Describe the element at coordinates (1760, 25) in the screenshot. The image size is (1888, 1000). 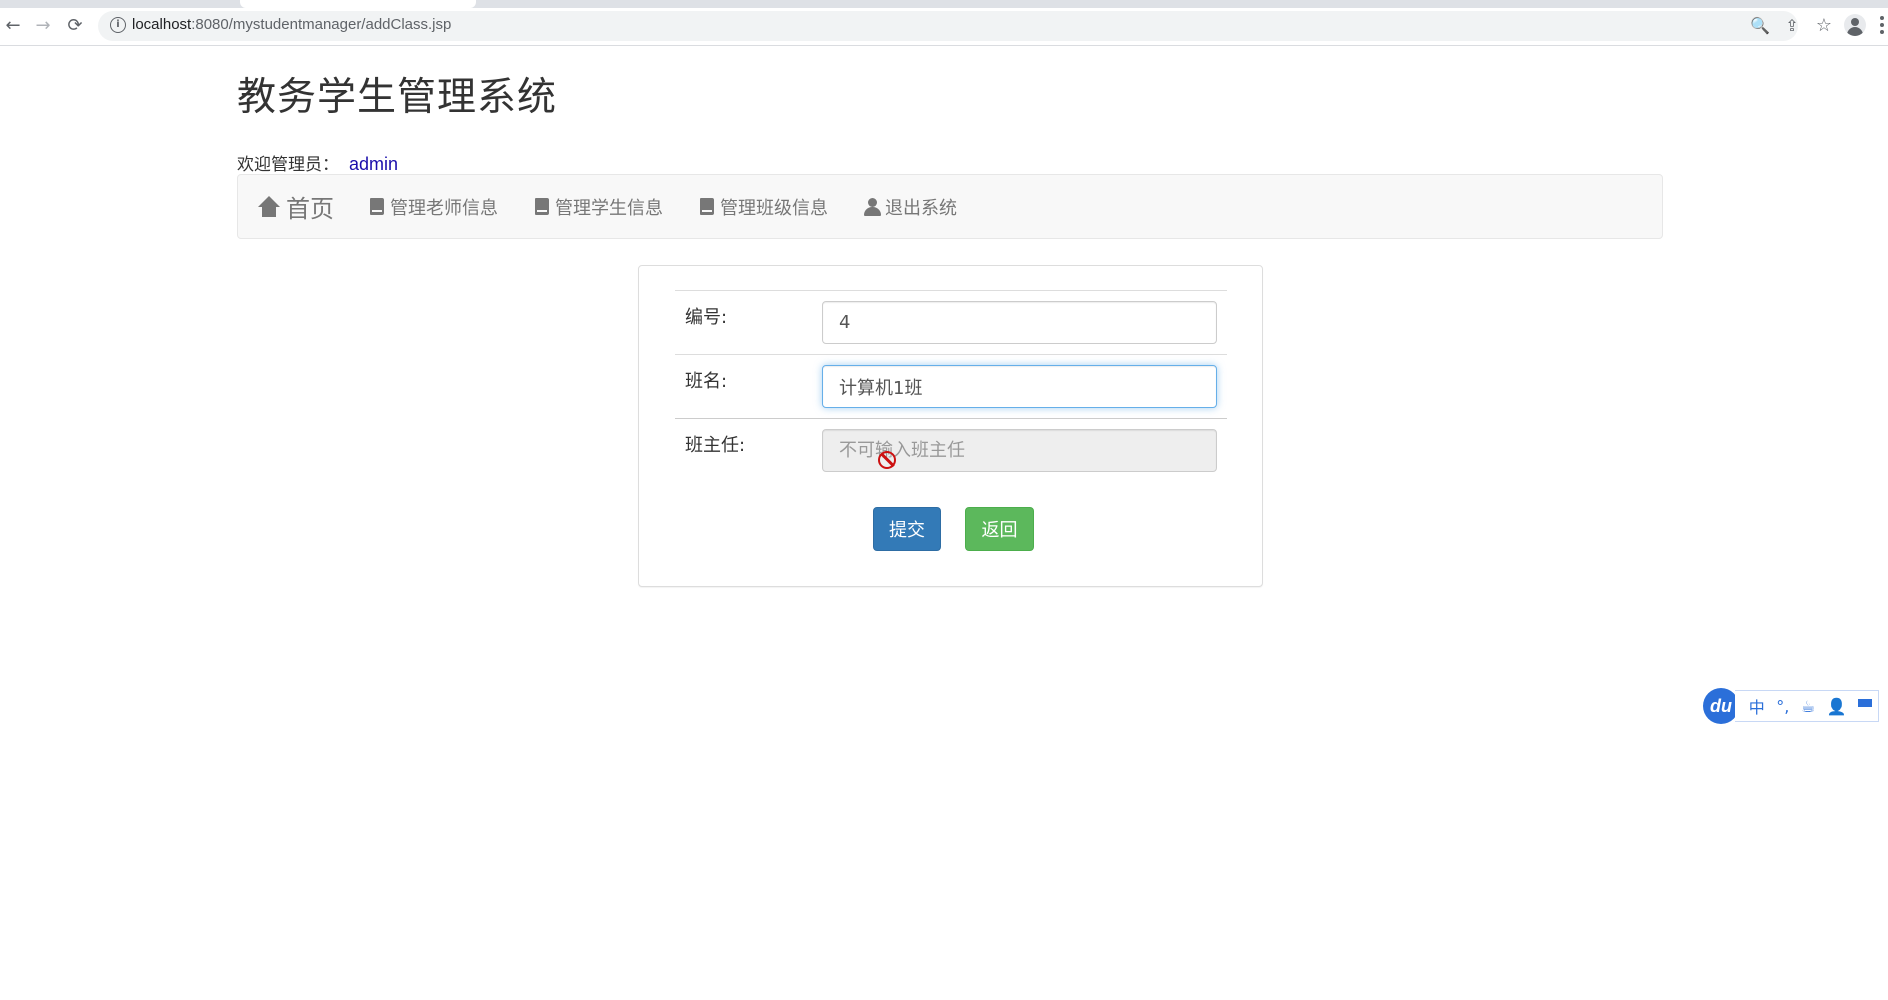
I see `zoom-icon: 🔍` at that location.